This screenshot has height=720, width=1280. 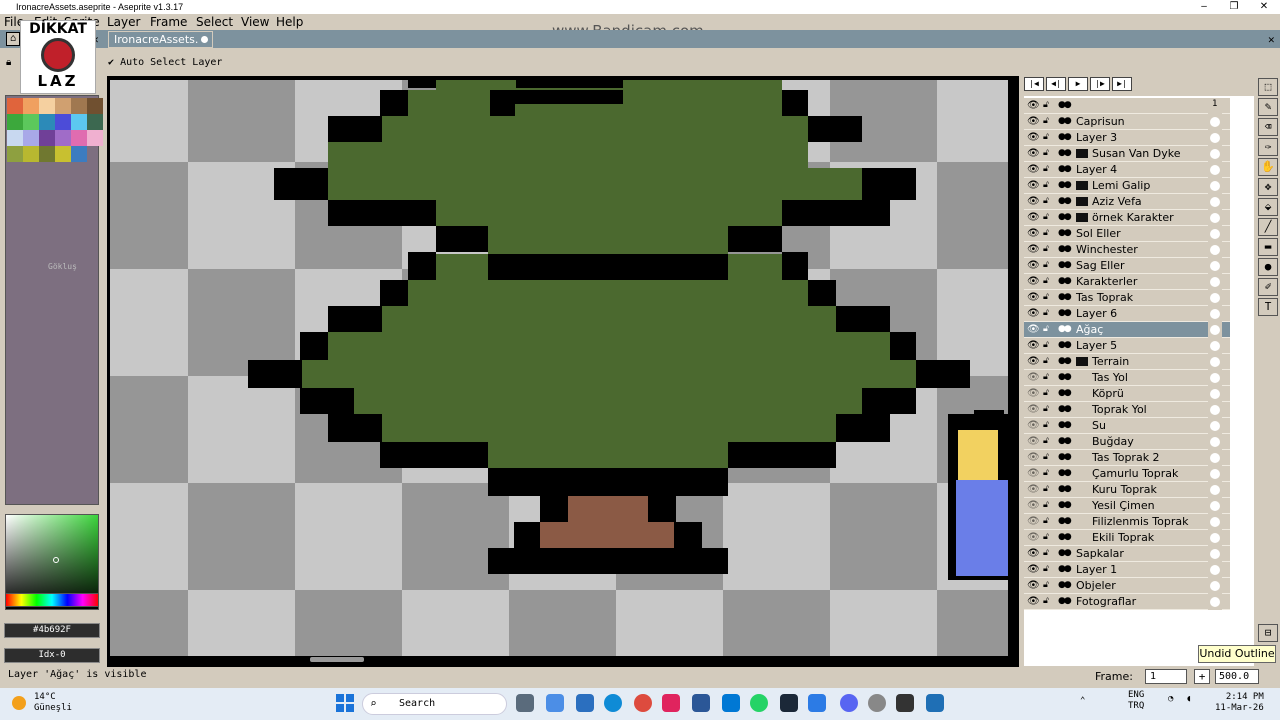 What do you see at coordinates (1127, 490) in the screenshot?
I see `layer-row: 👁︎ 🔓︎ ●● Kuru Toprak` at bounding box center [1127, 490].